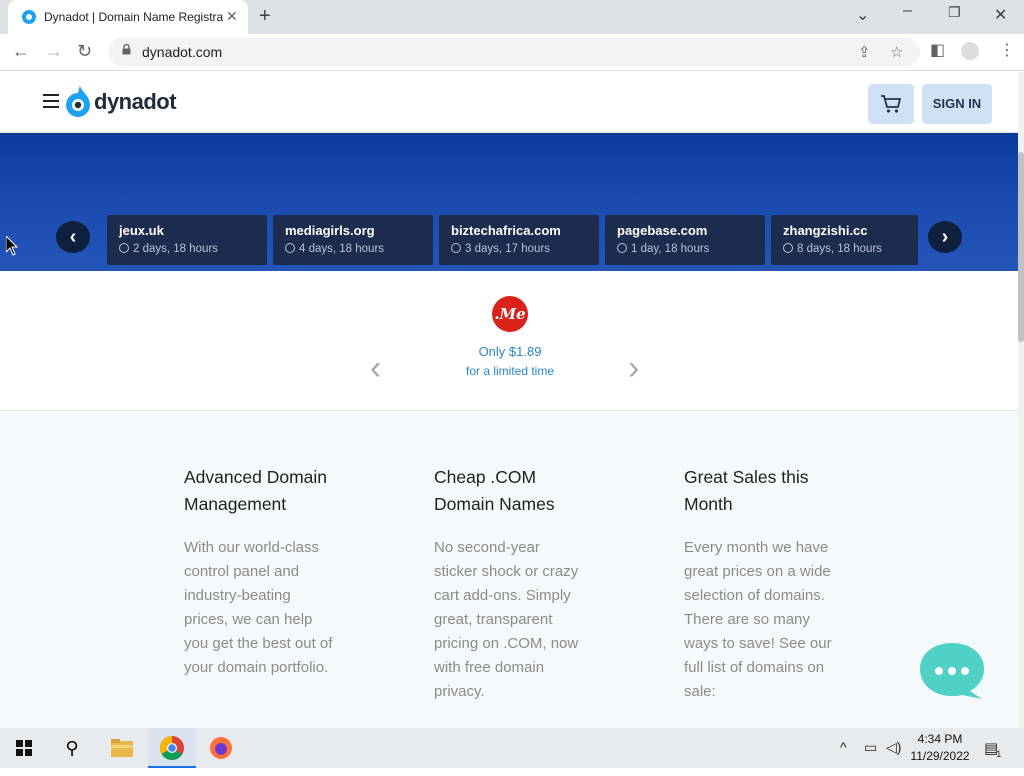 The image size is (1024, 776). What do you see at coordinates (134, 17) in the screenshot?
I see `tab-title: Dynadot | Domain Name Registrar` at bounding box center [134, 17].